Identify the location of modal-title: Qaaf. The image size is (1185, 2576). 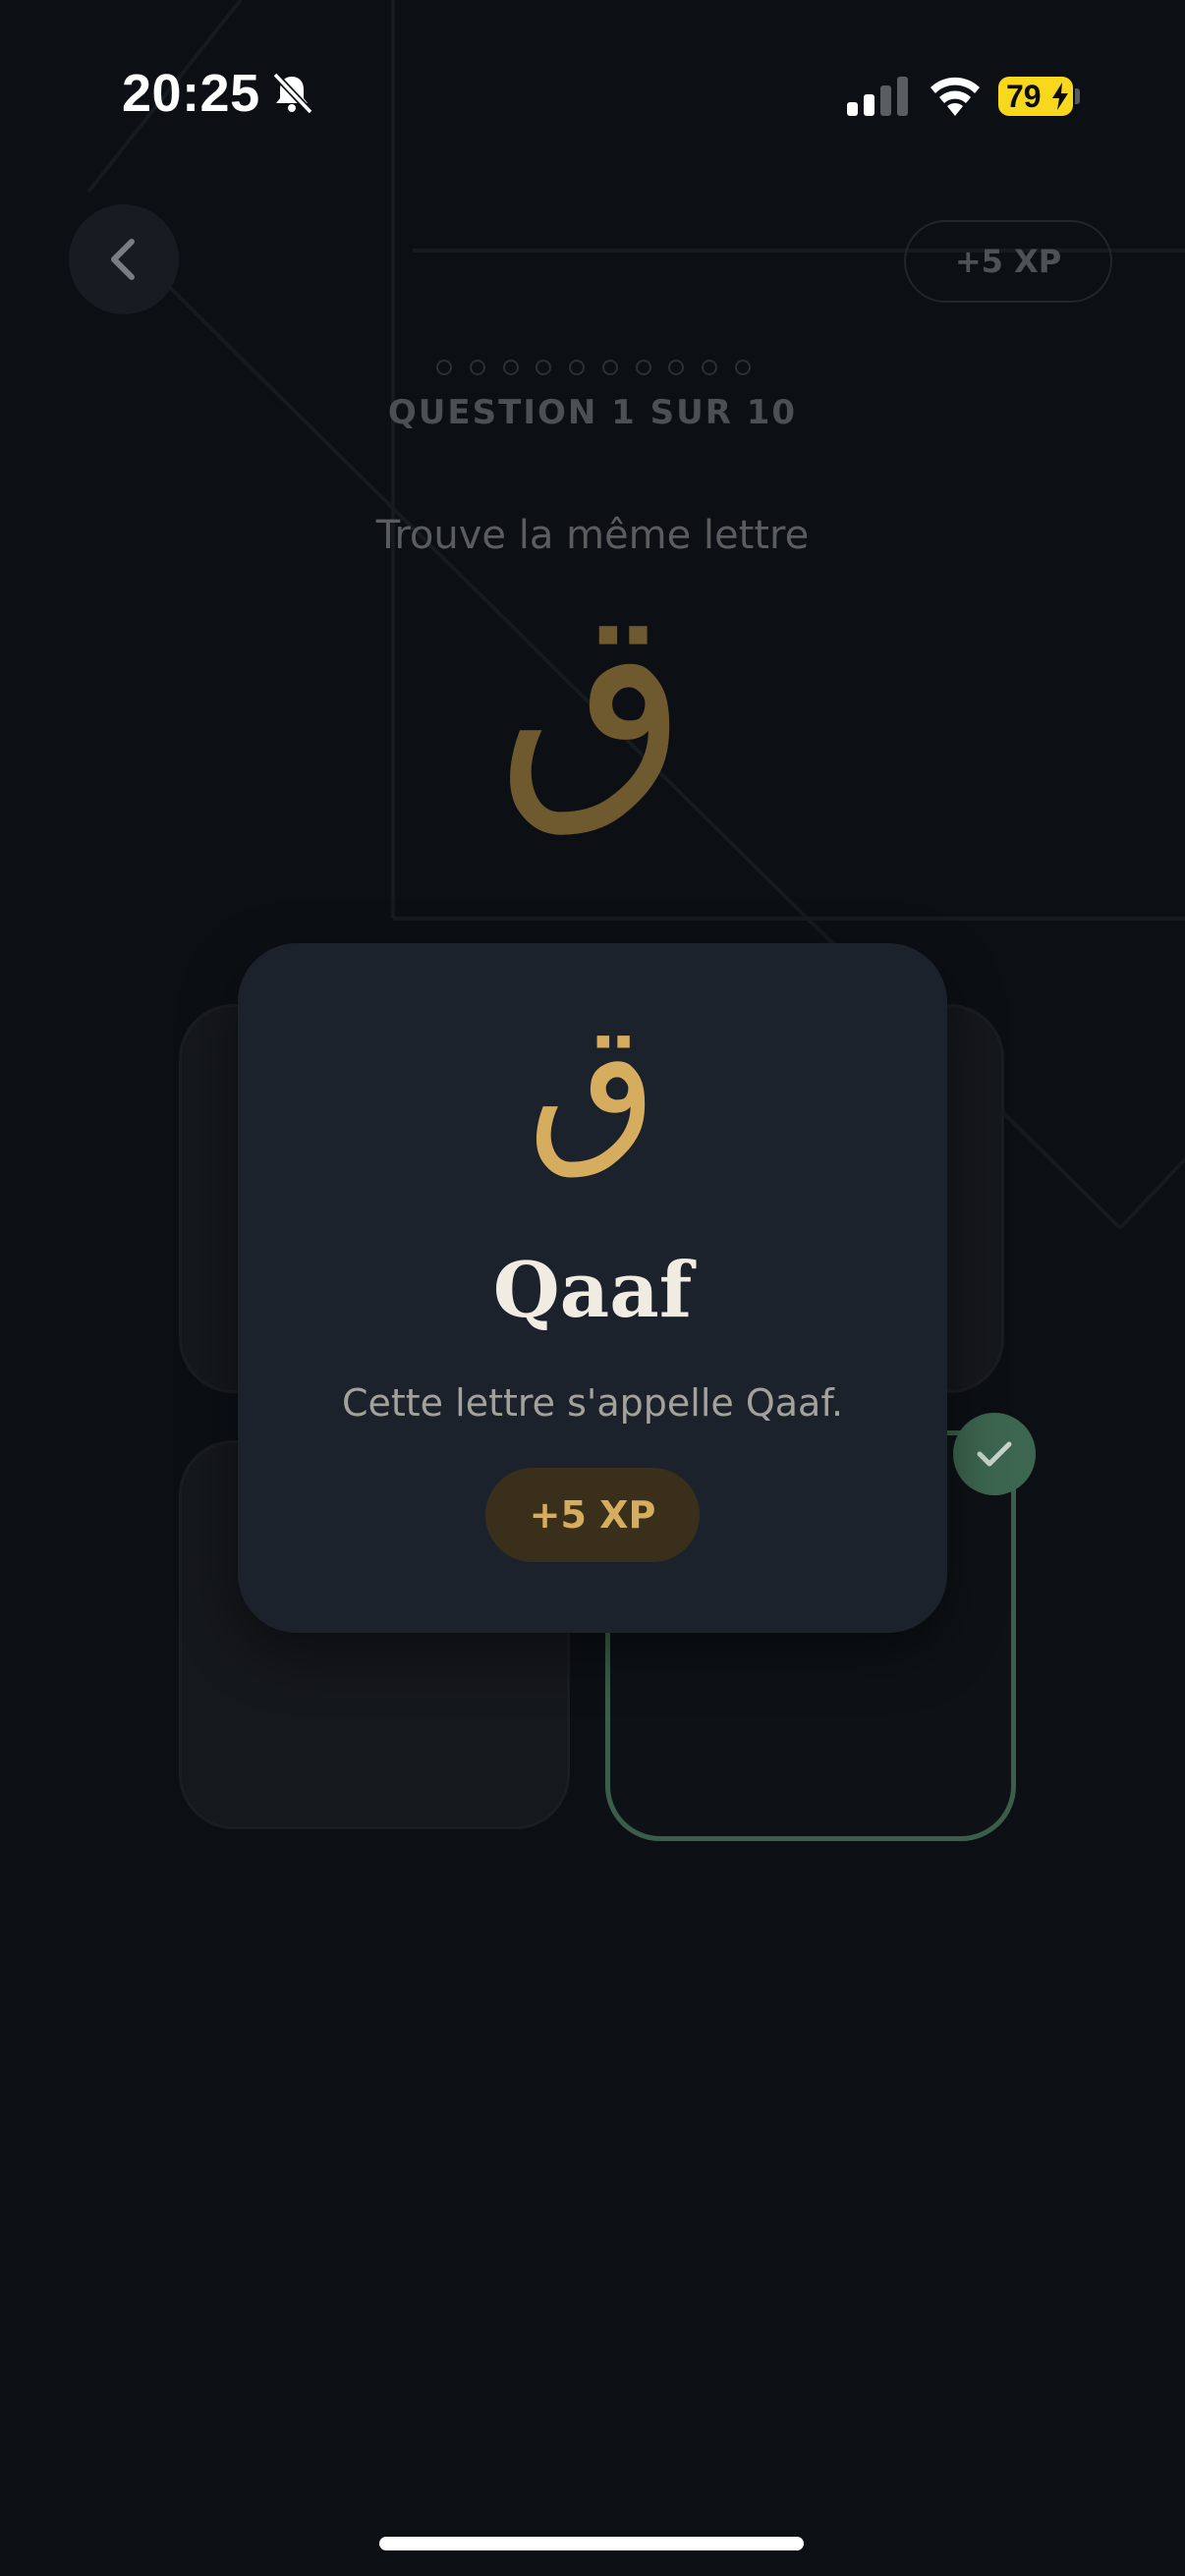
(592, 1290).